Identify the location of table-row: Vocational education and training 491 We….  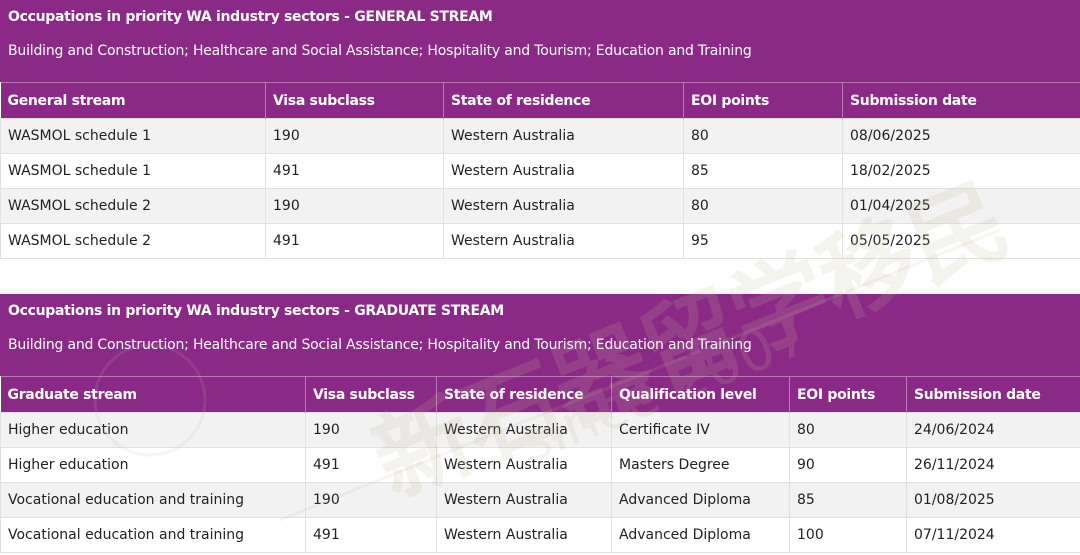
(540, 535).